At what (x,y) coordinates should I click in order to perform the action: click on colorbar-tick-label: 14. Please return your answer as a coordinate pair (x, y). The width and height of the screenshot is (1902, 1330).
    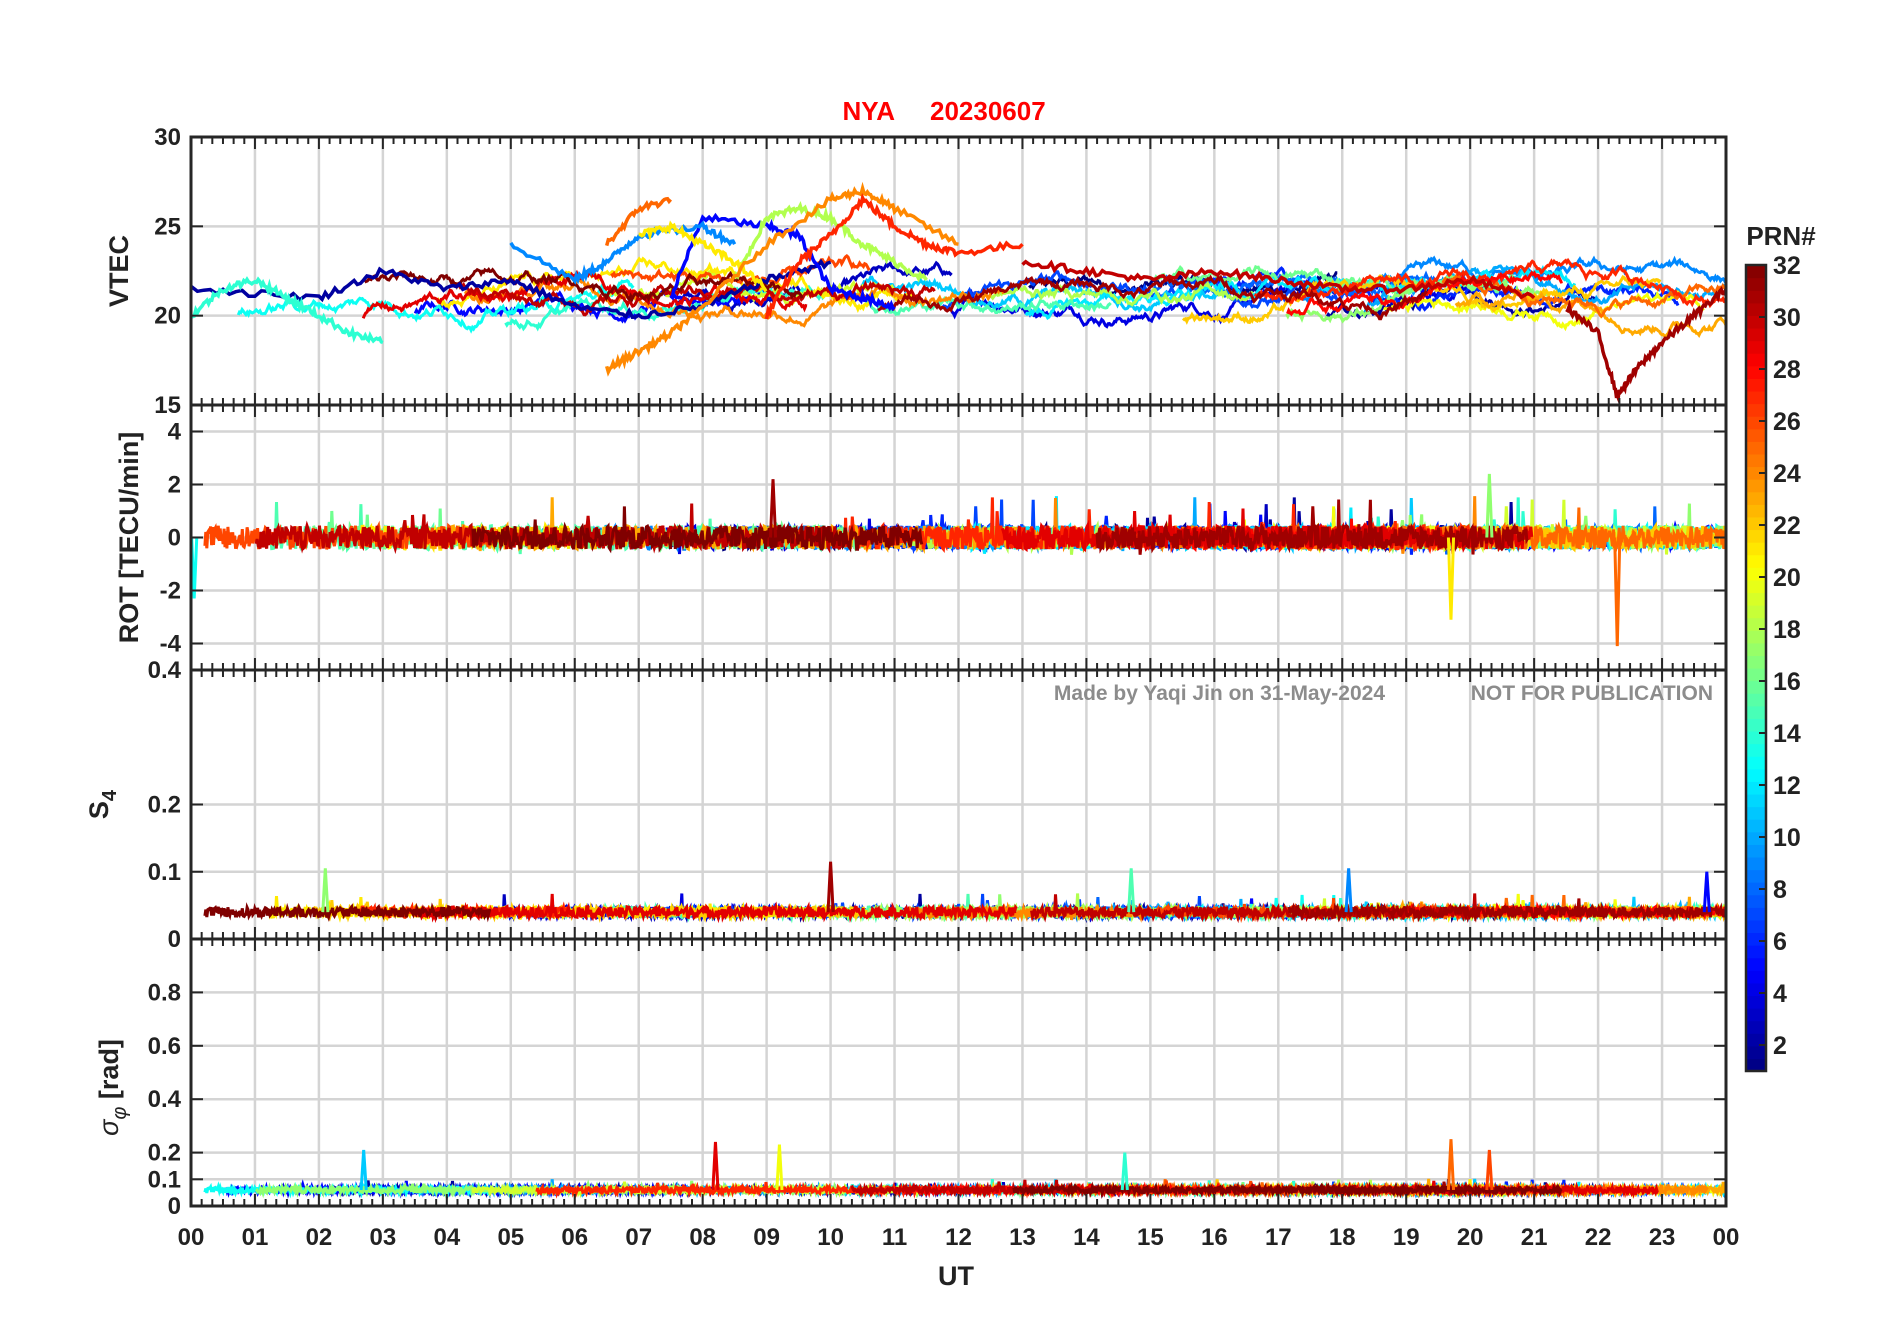
    Looking at the image, I should click on (1787, 734).